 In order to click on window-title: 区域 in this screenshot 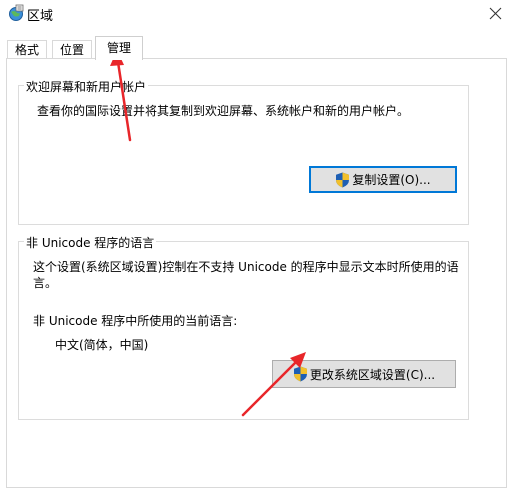, I will do `click(40, 16)`.